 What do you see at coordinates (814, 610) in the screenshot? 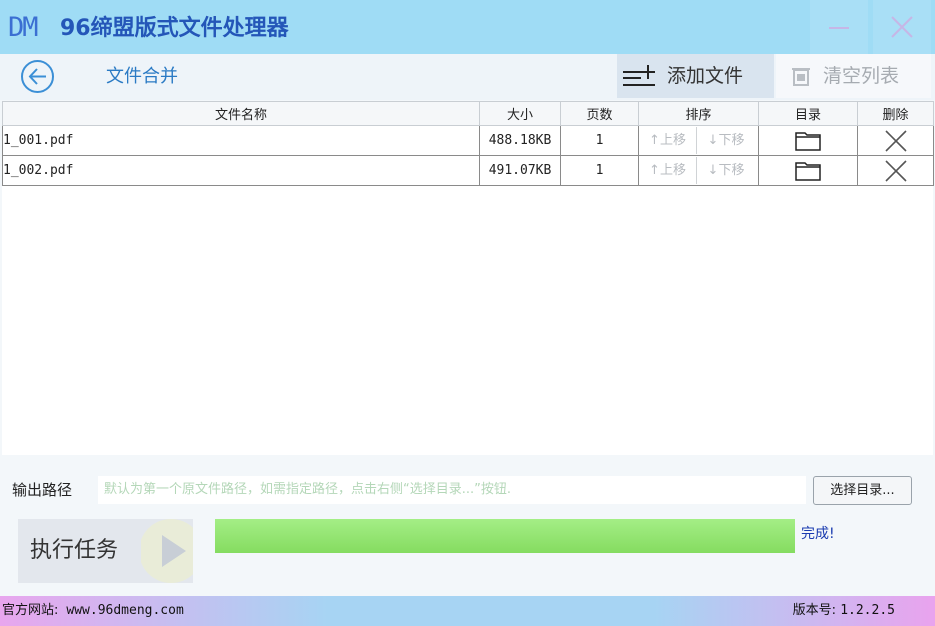
I see `version-label: 版本号:` at bounding box center [814, 610].